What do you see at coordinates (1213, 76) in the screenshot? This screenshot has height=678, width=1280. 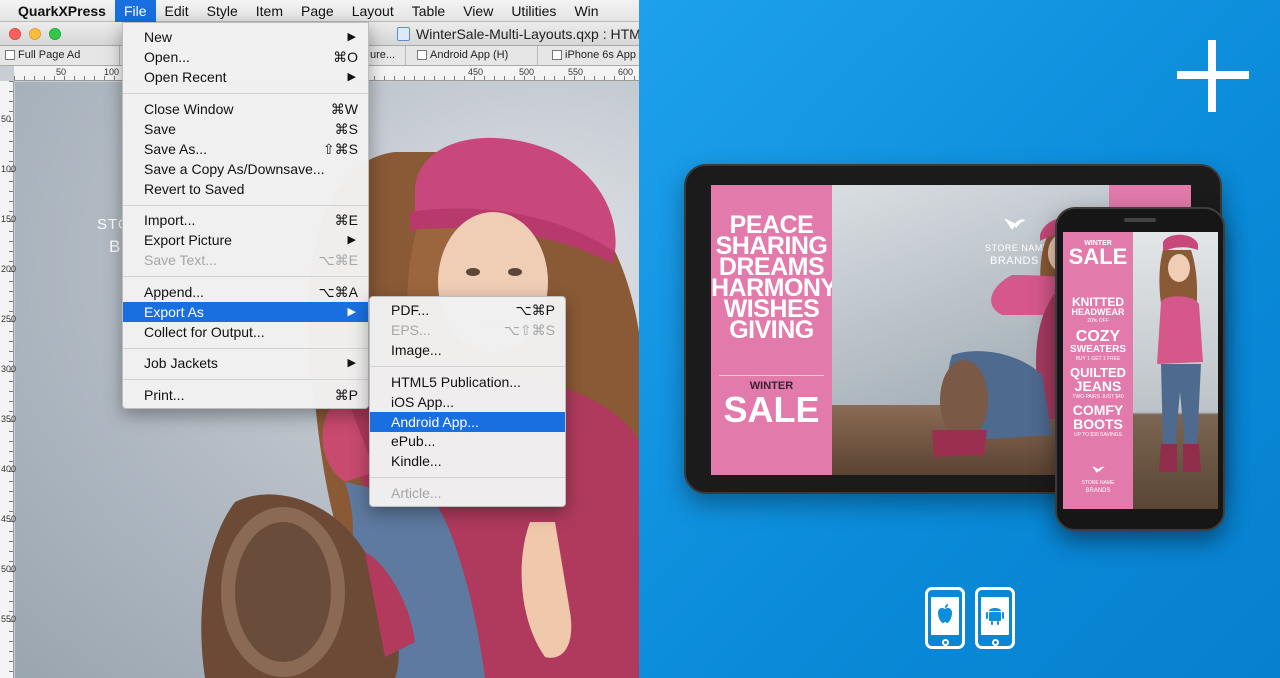 I see `plus-icon` at bounding box center [1213, 76].